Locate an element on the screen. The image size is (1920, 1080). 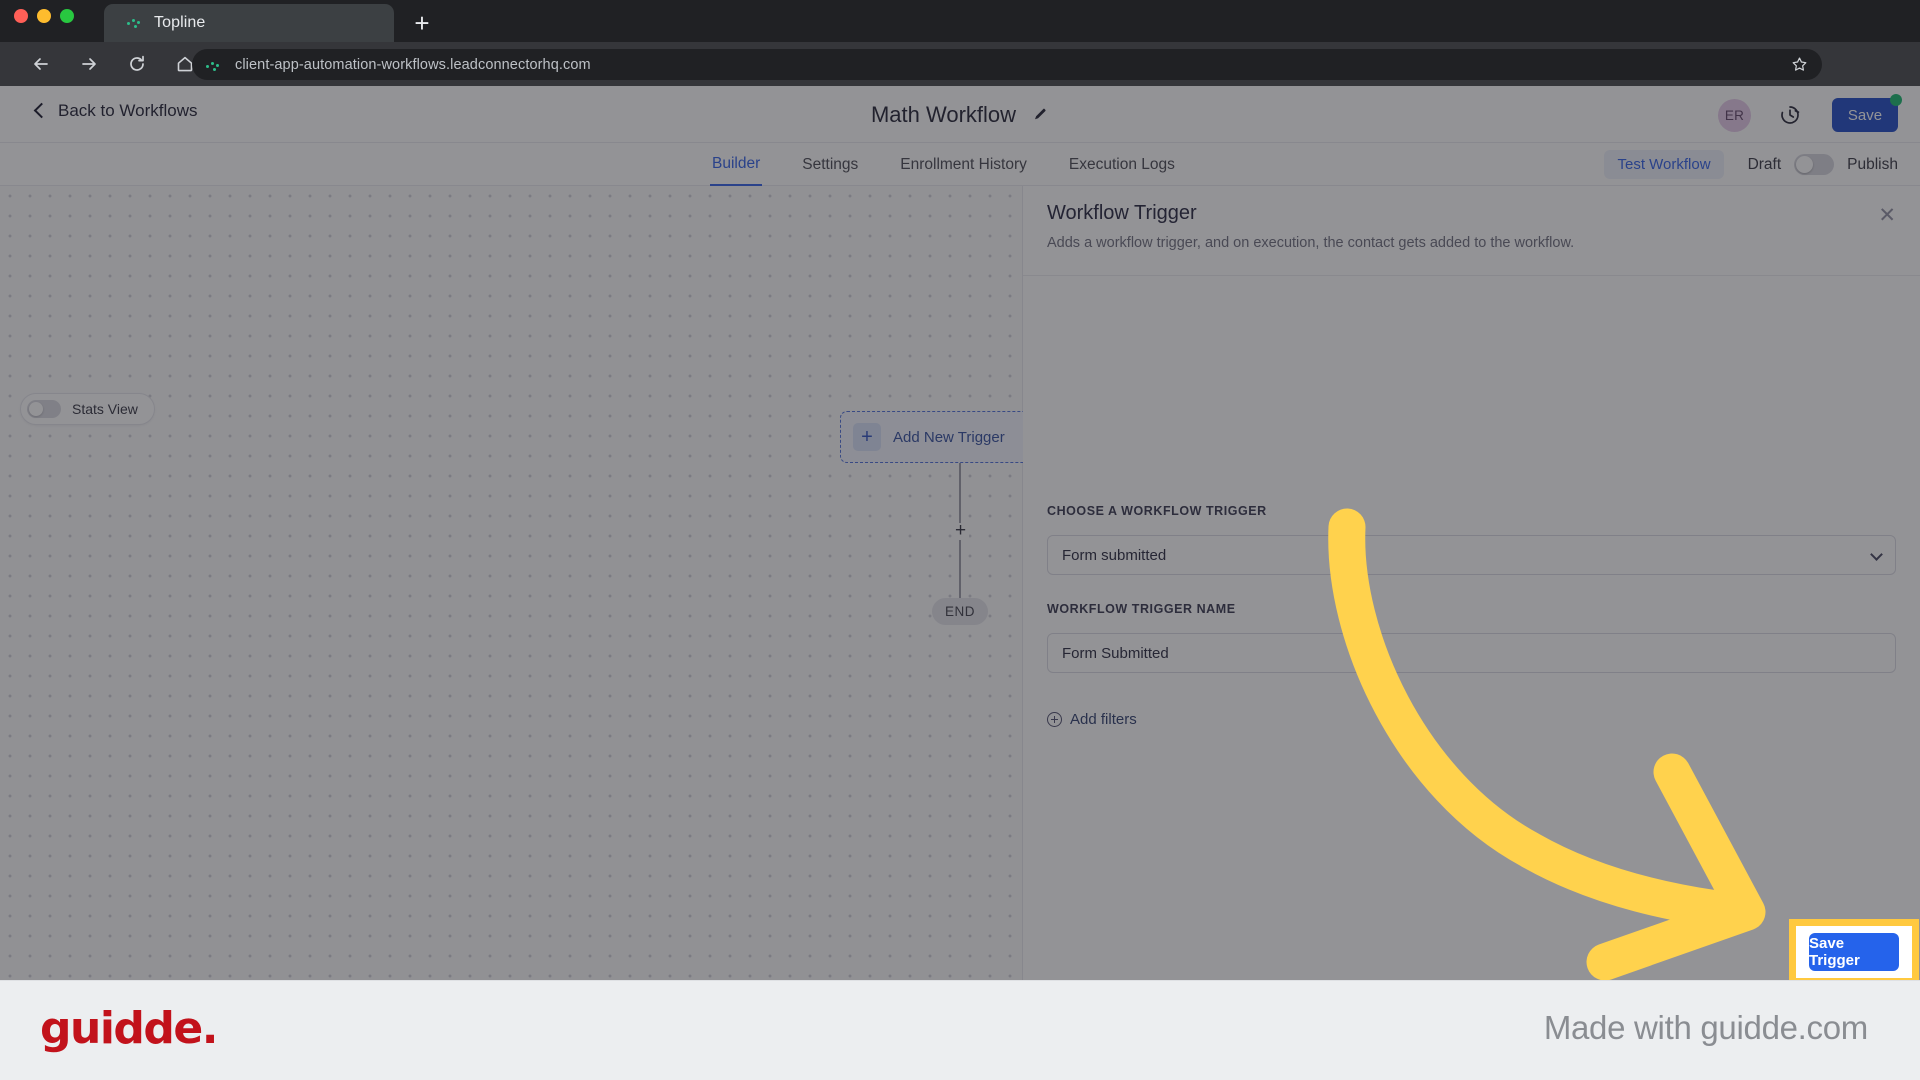
workflow-title-group: Math Workflow is located at coordinates (960, 114).